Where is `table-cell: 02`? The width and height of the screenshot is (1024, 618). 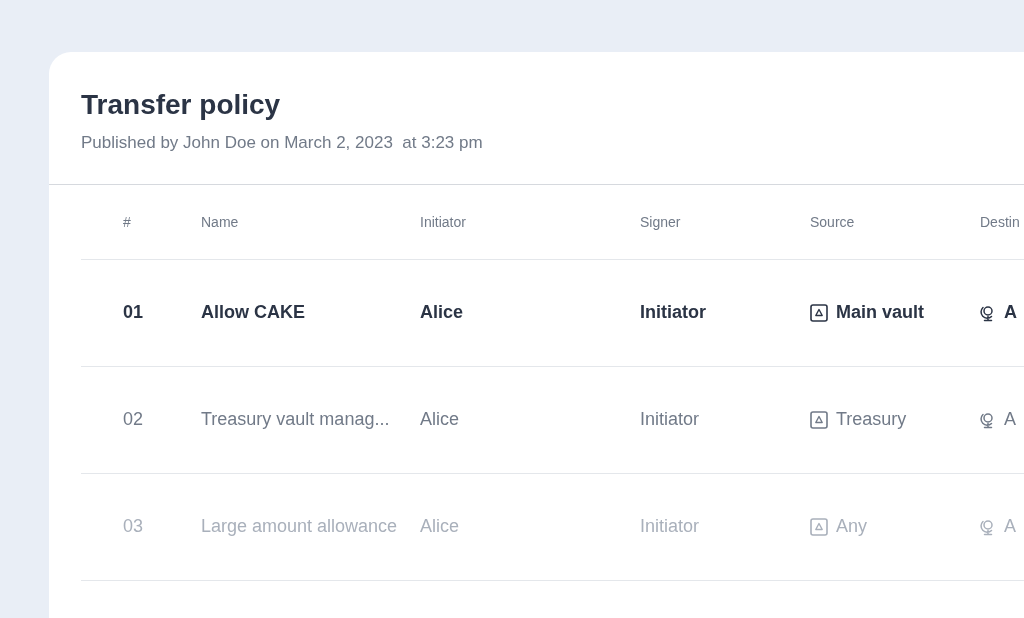
table-cell: 02 is located at coordinates (133, 419).